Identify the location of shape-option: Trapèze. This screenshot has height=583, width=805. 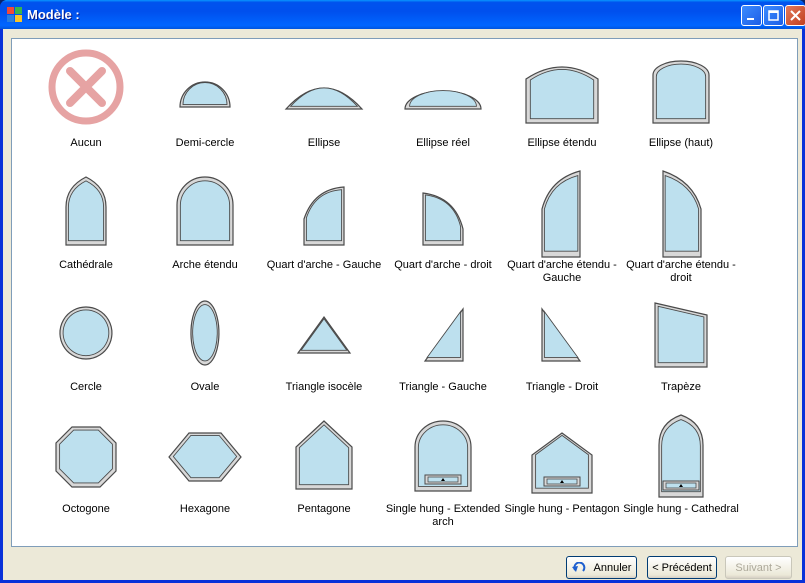
(681, 351).